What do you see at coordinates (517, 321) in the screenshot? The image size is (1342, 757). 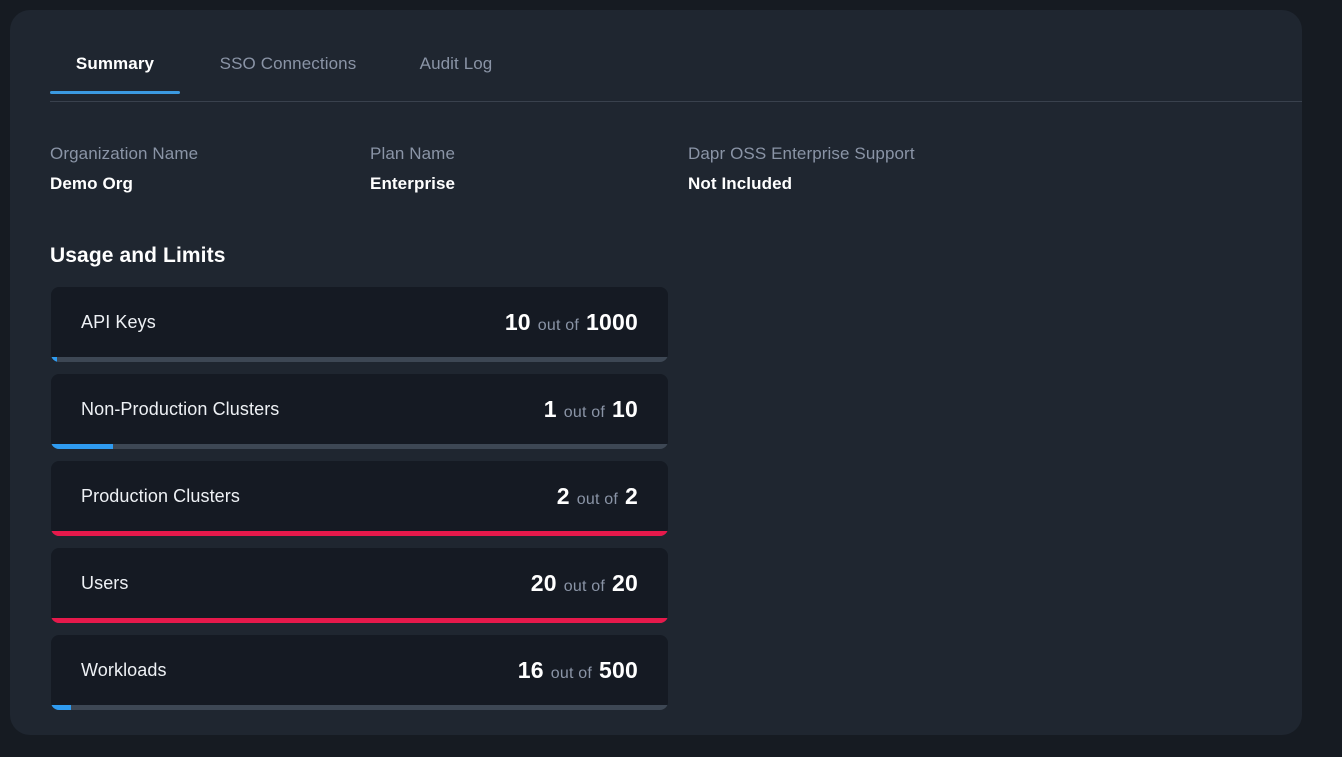 I see `usage-current-value: 10` at bounding box center [517, 321].